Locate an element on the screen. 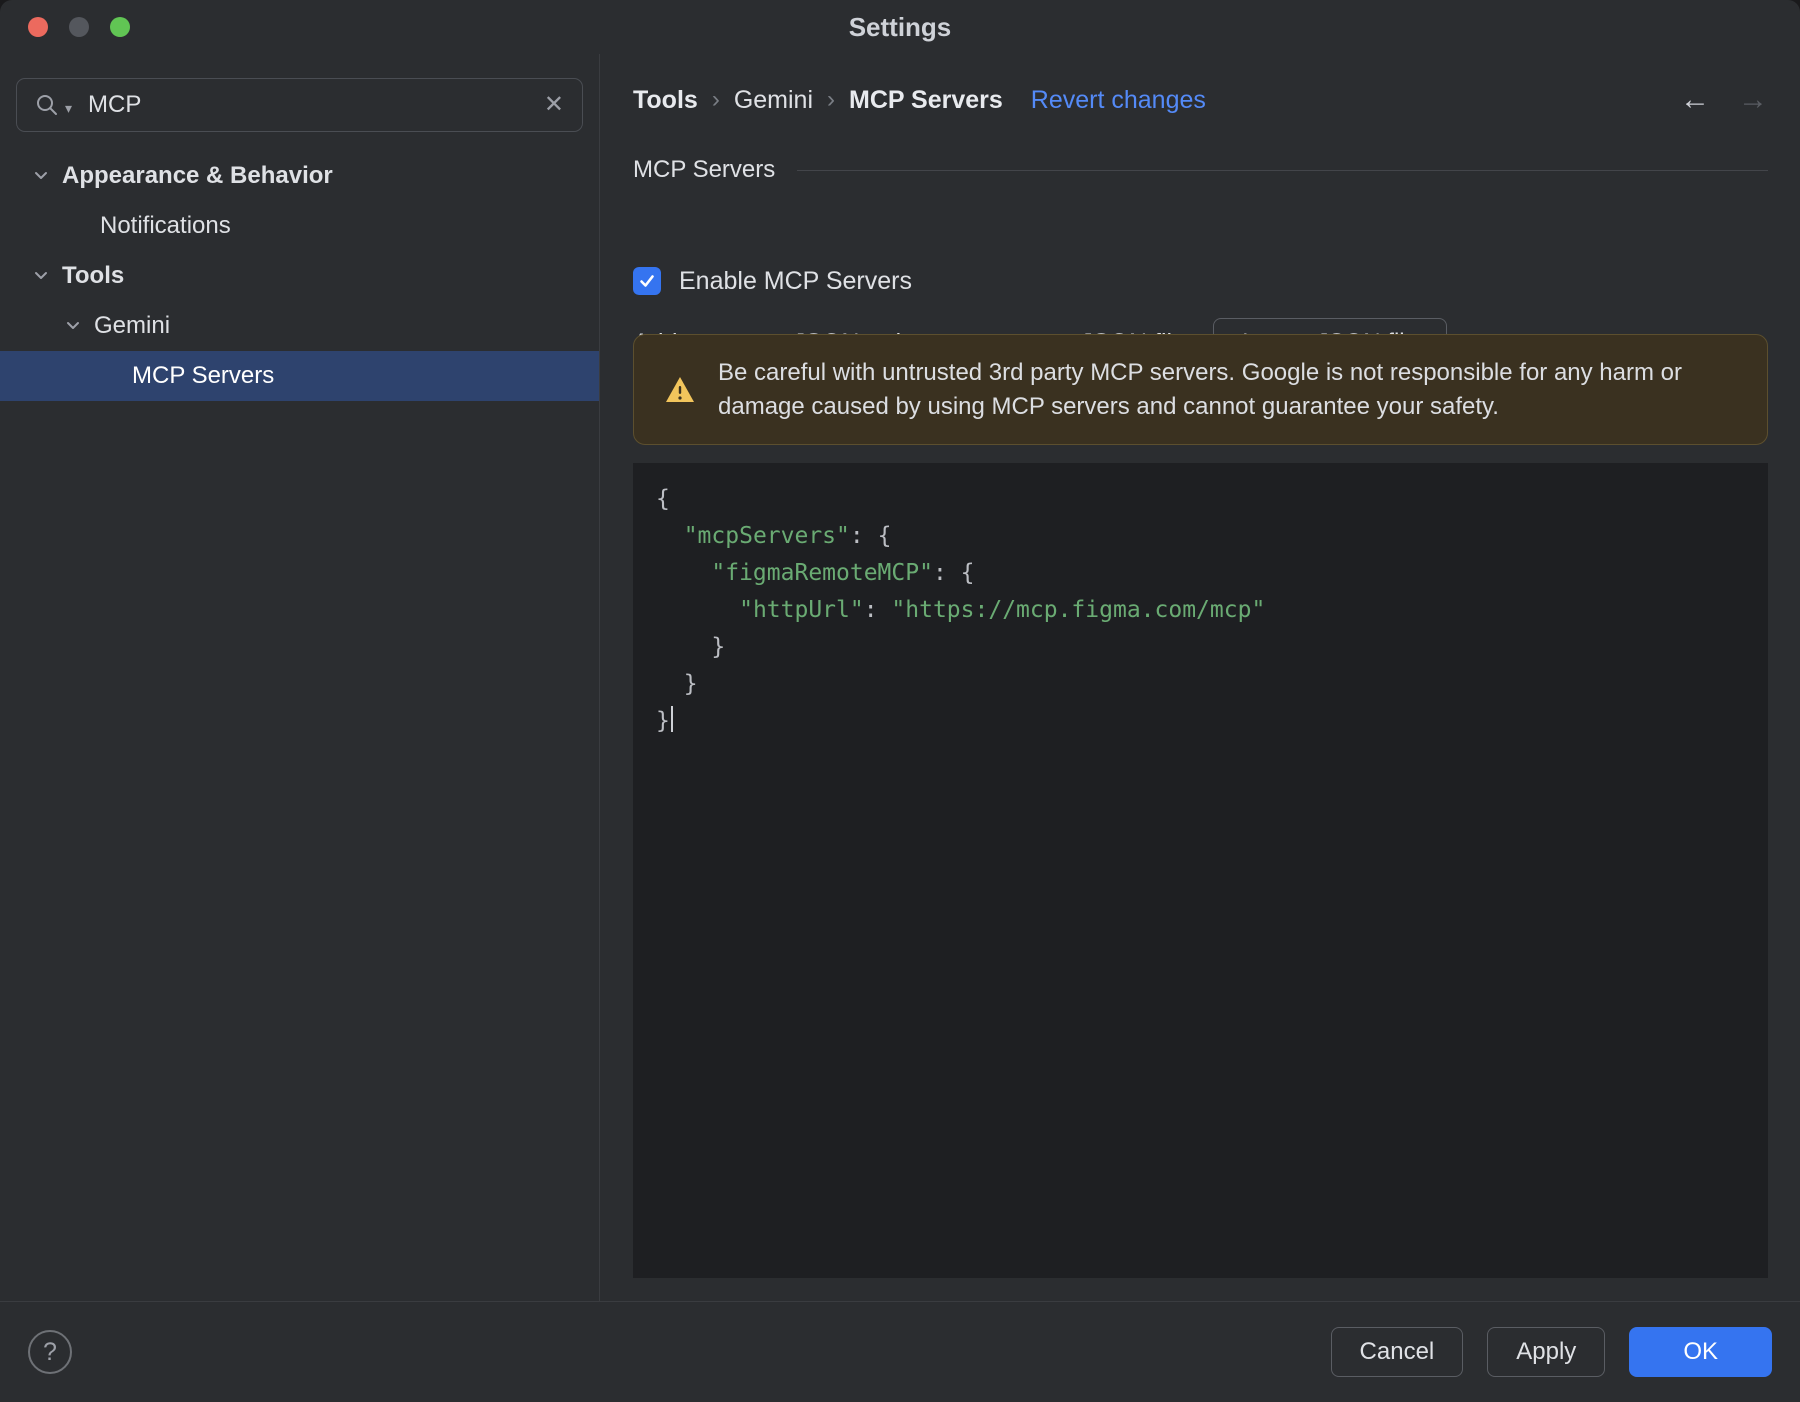 This screenshot has width=1800, height=1402. code-line: "httpUrl": "https://mcp.figma.com/mcp" is located at coordinates (1002, 610).